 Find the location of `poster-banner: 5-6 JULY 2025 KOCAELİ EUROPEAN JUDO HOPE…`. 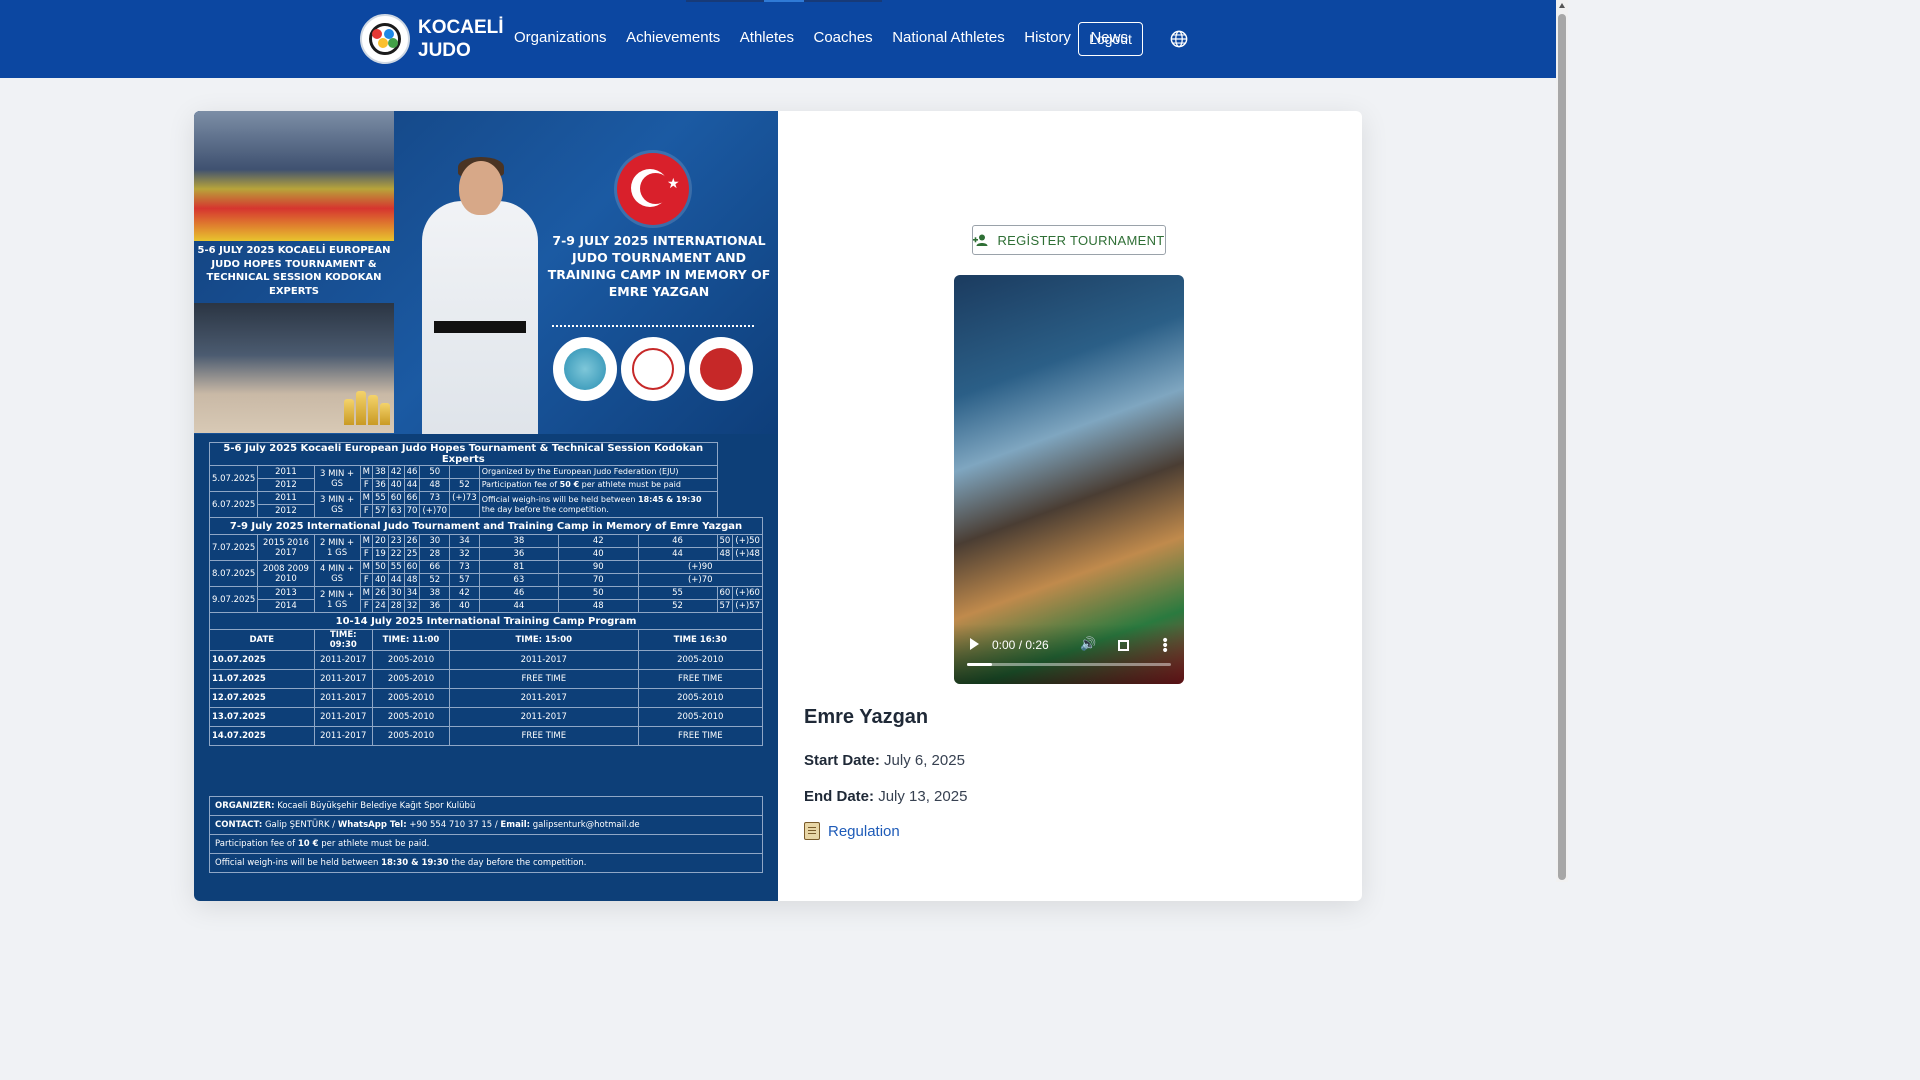

poster-banner: 5-6 JULY 2025 KOCAELİ EUROPEAN JUDO HOPE… is located at coordinates (486, 272).